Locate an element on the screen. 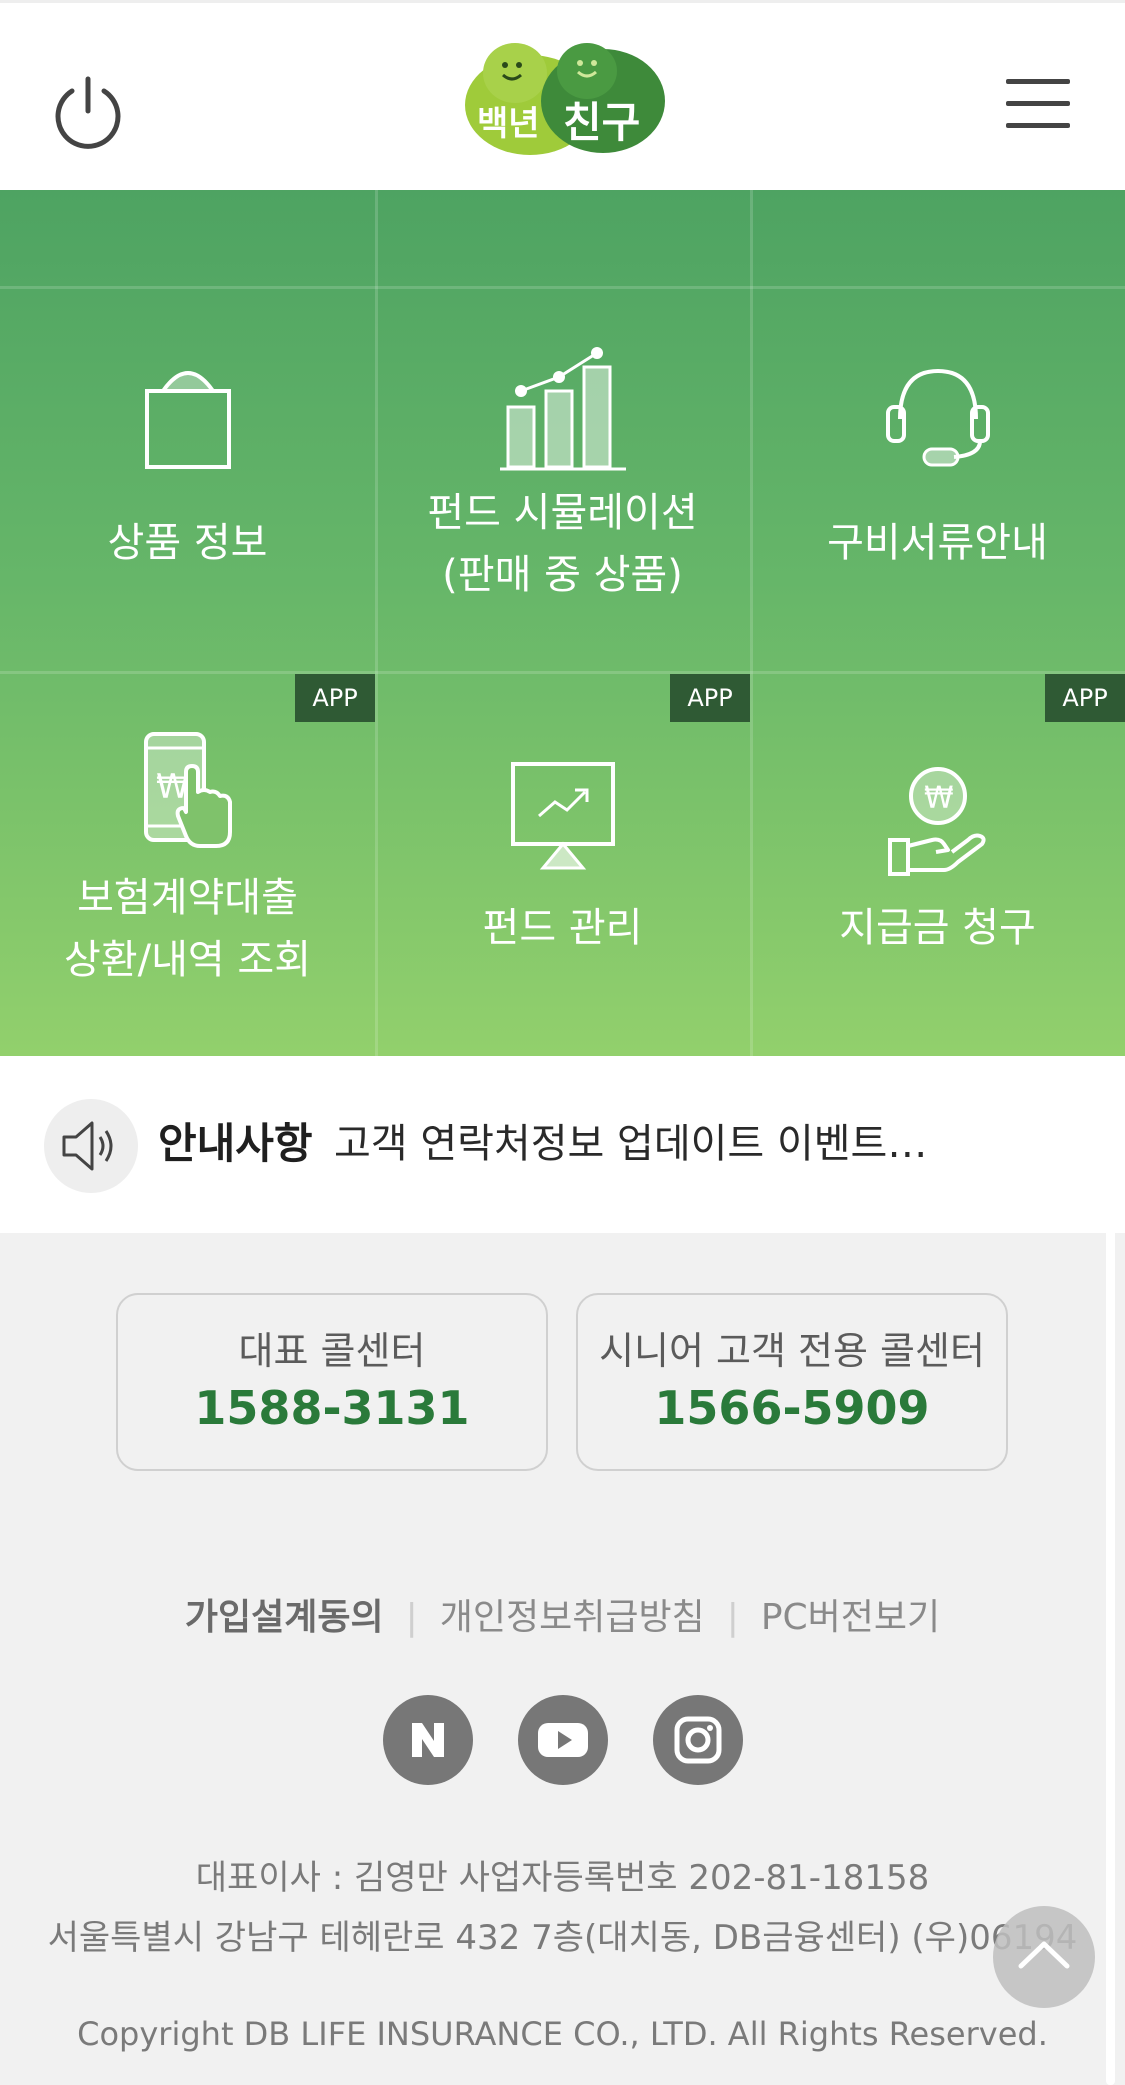 The width and height of the screenshot is (1125, 2085). bar-chart-icon is located at coordinates (563, 409).